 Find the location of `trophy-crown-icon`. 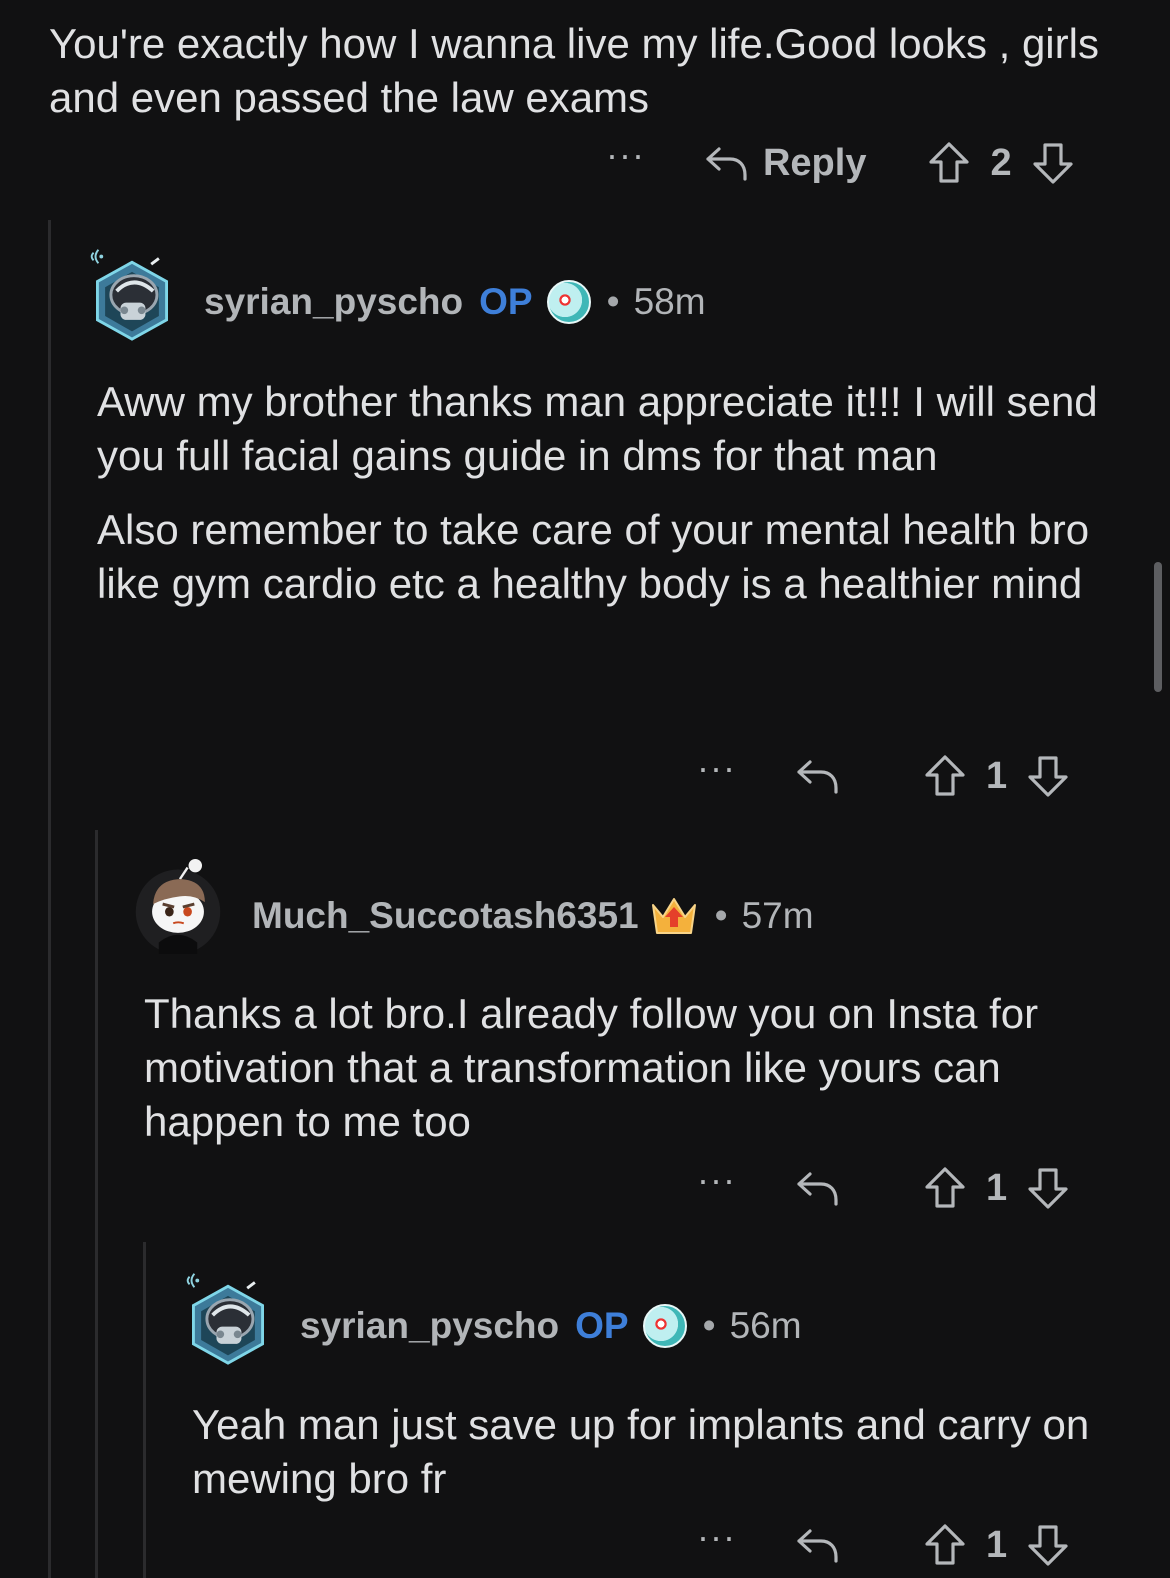

trophy-crown-icon is located at coordinates (674, 916).